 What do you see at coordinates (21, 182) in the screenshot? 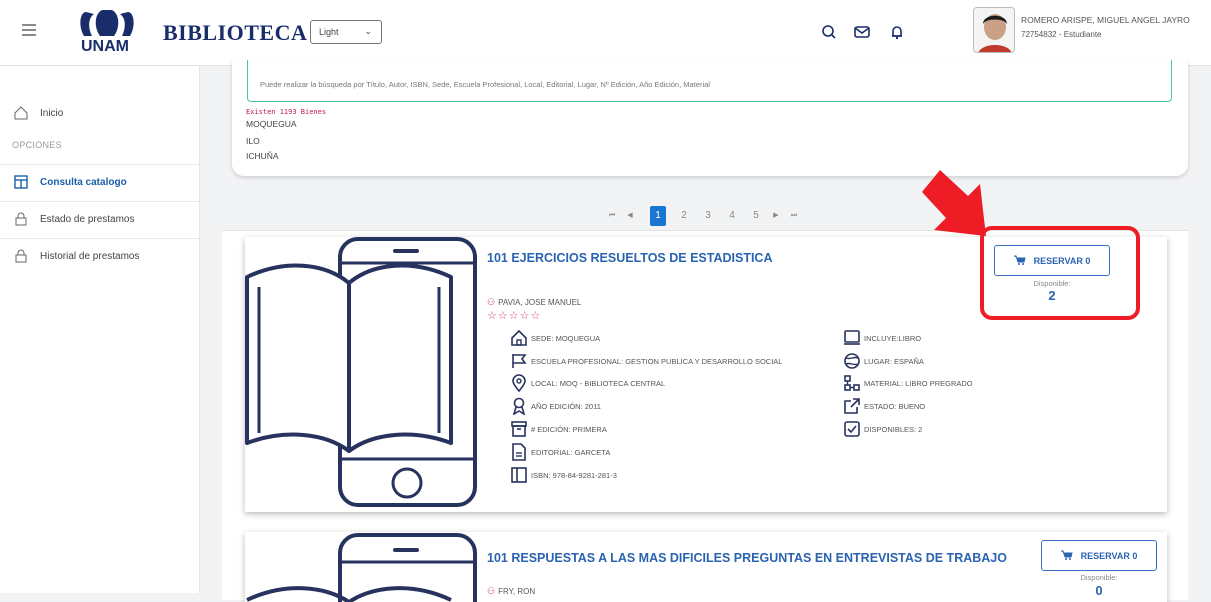
I see `catalog-icon` at bounding box center [21, 182].